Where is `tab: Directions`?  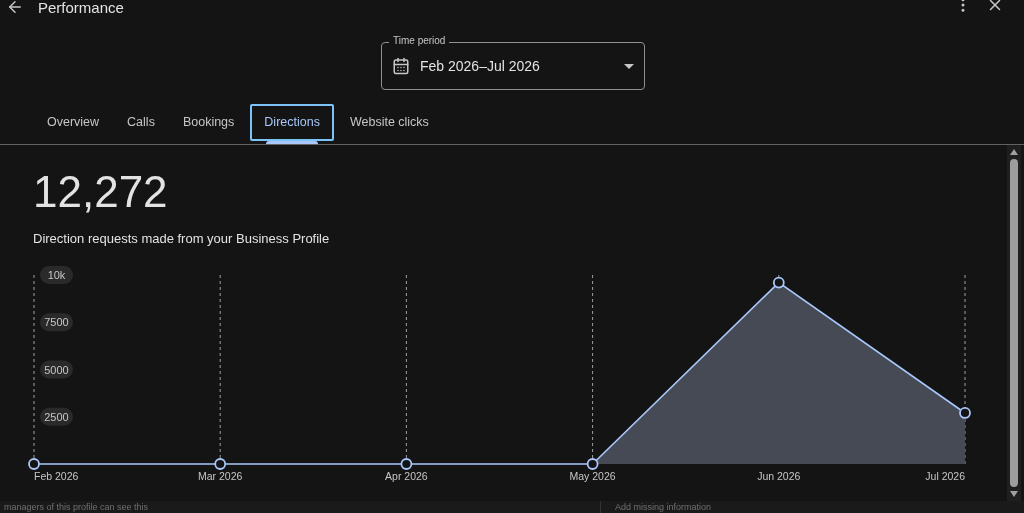
tab: Directions is located at coordinates (292, 122).